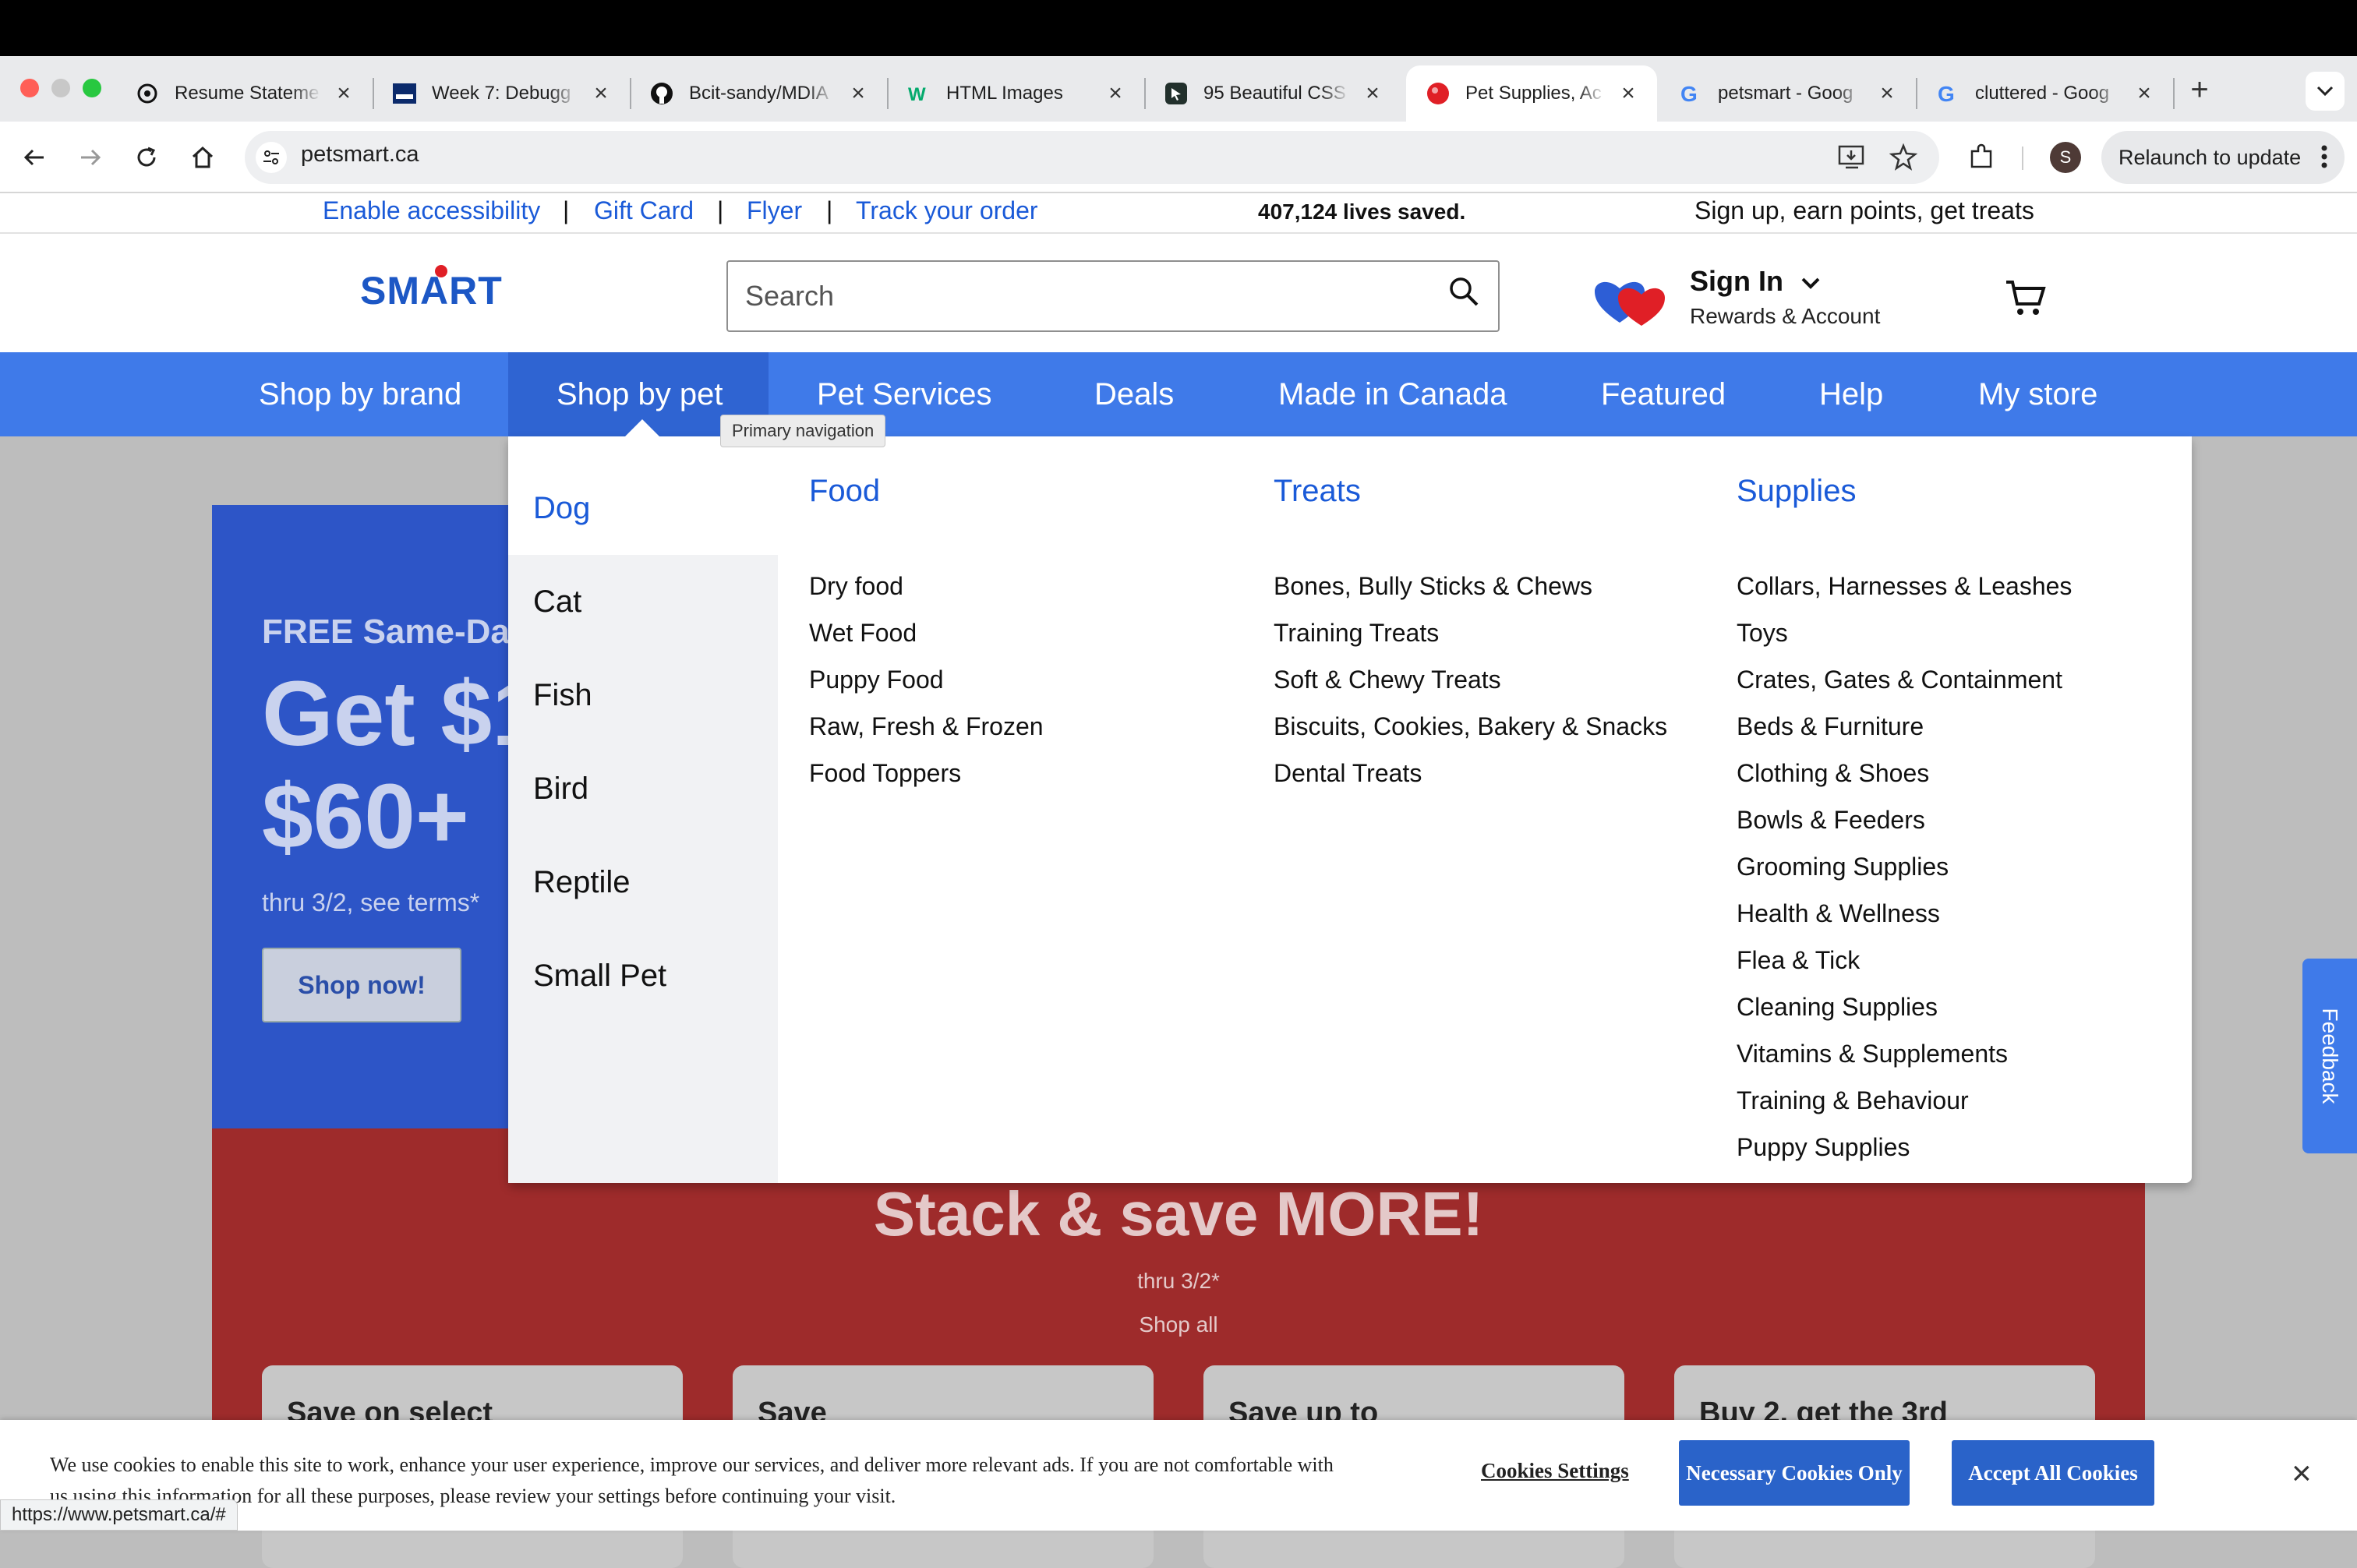  I want to click on nav-my-store: My store, so click(2038, 394).